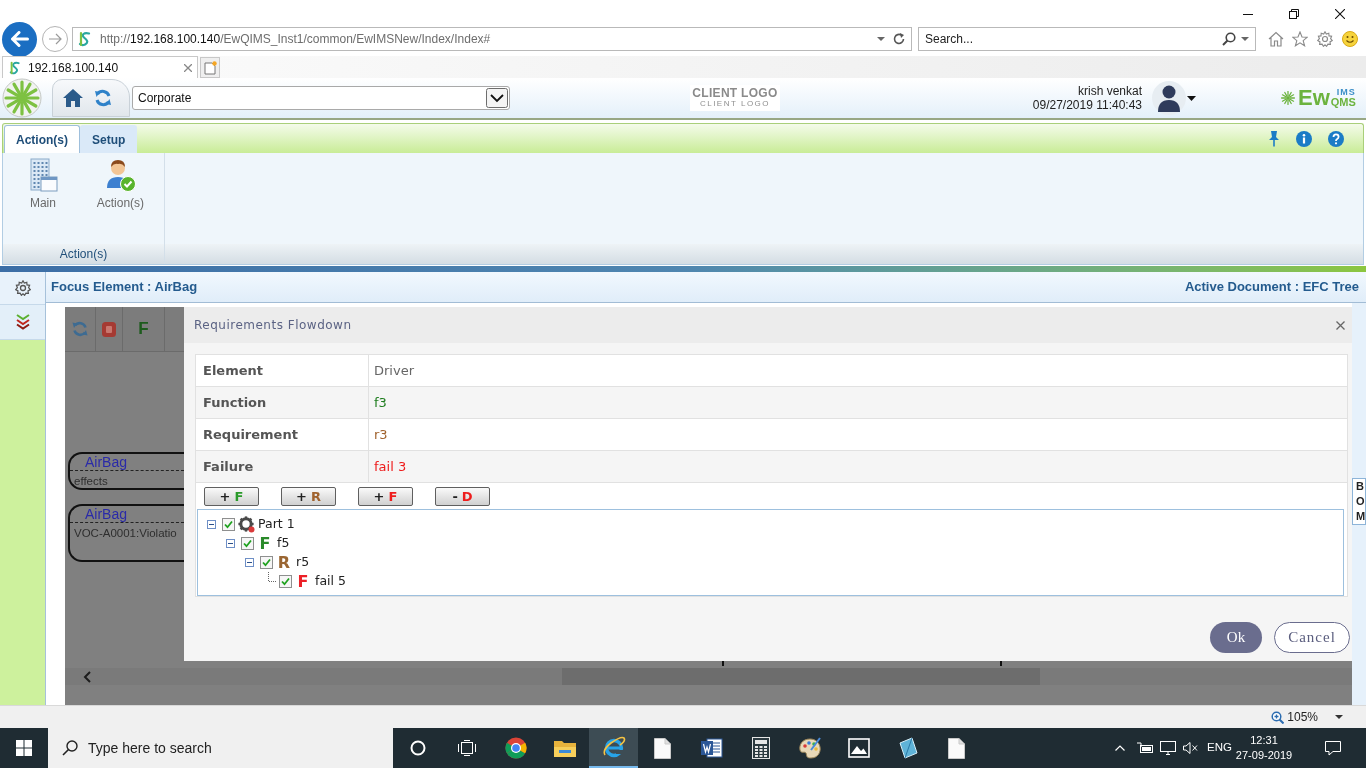 This screenshot has height=768, width=1366. What do you see at coordinates (284, 562) in the screenshot?
I see `node-type-letter: R` at bounding box center [284, 562].